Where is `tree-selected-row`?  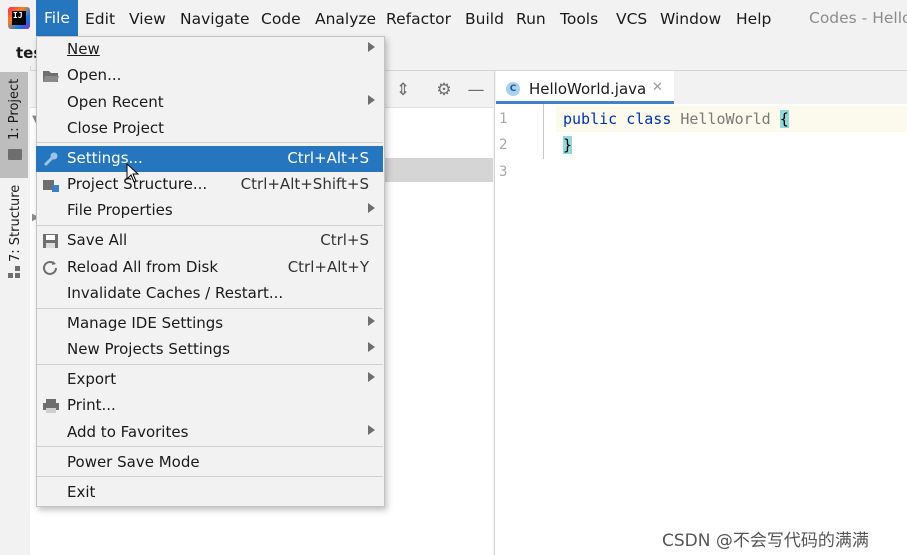 tree-selected-row is located at coordinates (438, 170).